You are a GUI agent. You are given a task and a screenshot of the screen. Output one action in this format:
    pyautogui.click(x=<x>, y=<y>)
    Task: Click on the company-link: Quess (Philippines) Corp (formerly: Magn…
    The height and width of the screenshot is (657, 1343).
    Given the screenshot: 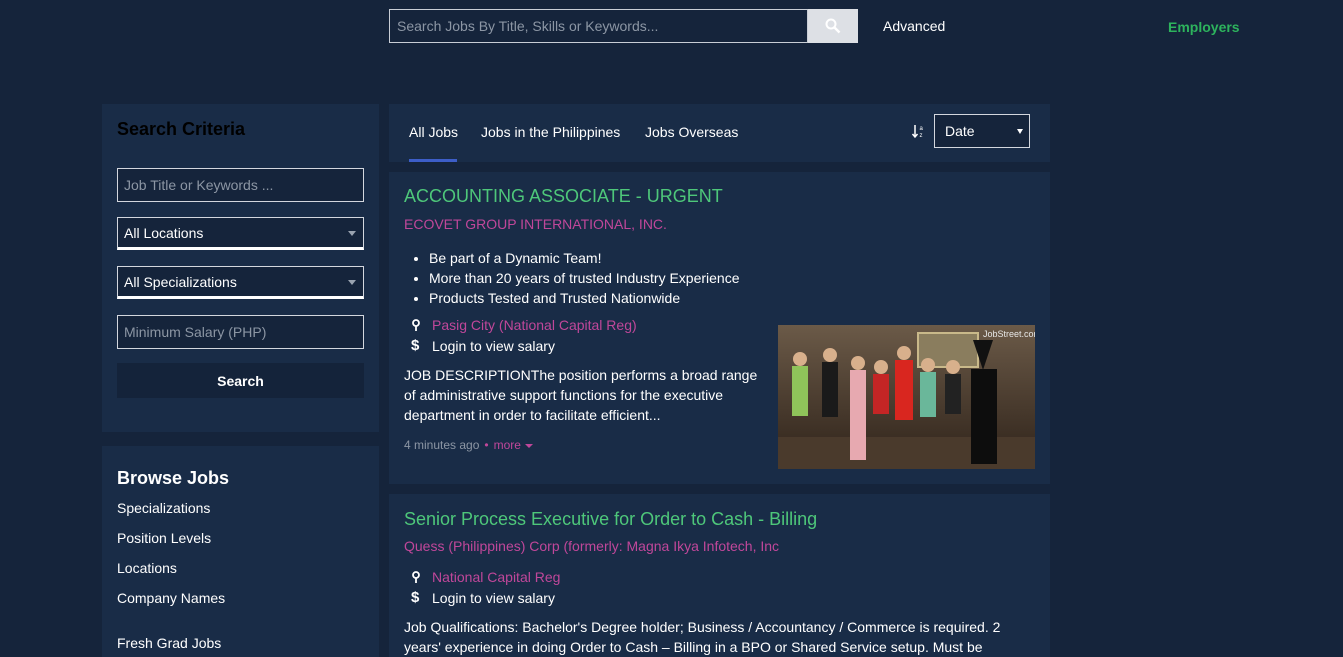 What is the action you would take?
    pyautogui.click(x=591, y=546)
    